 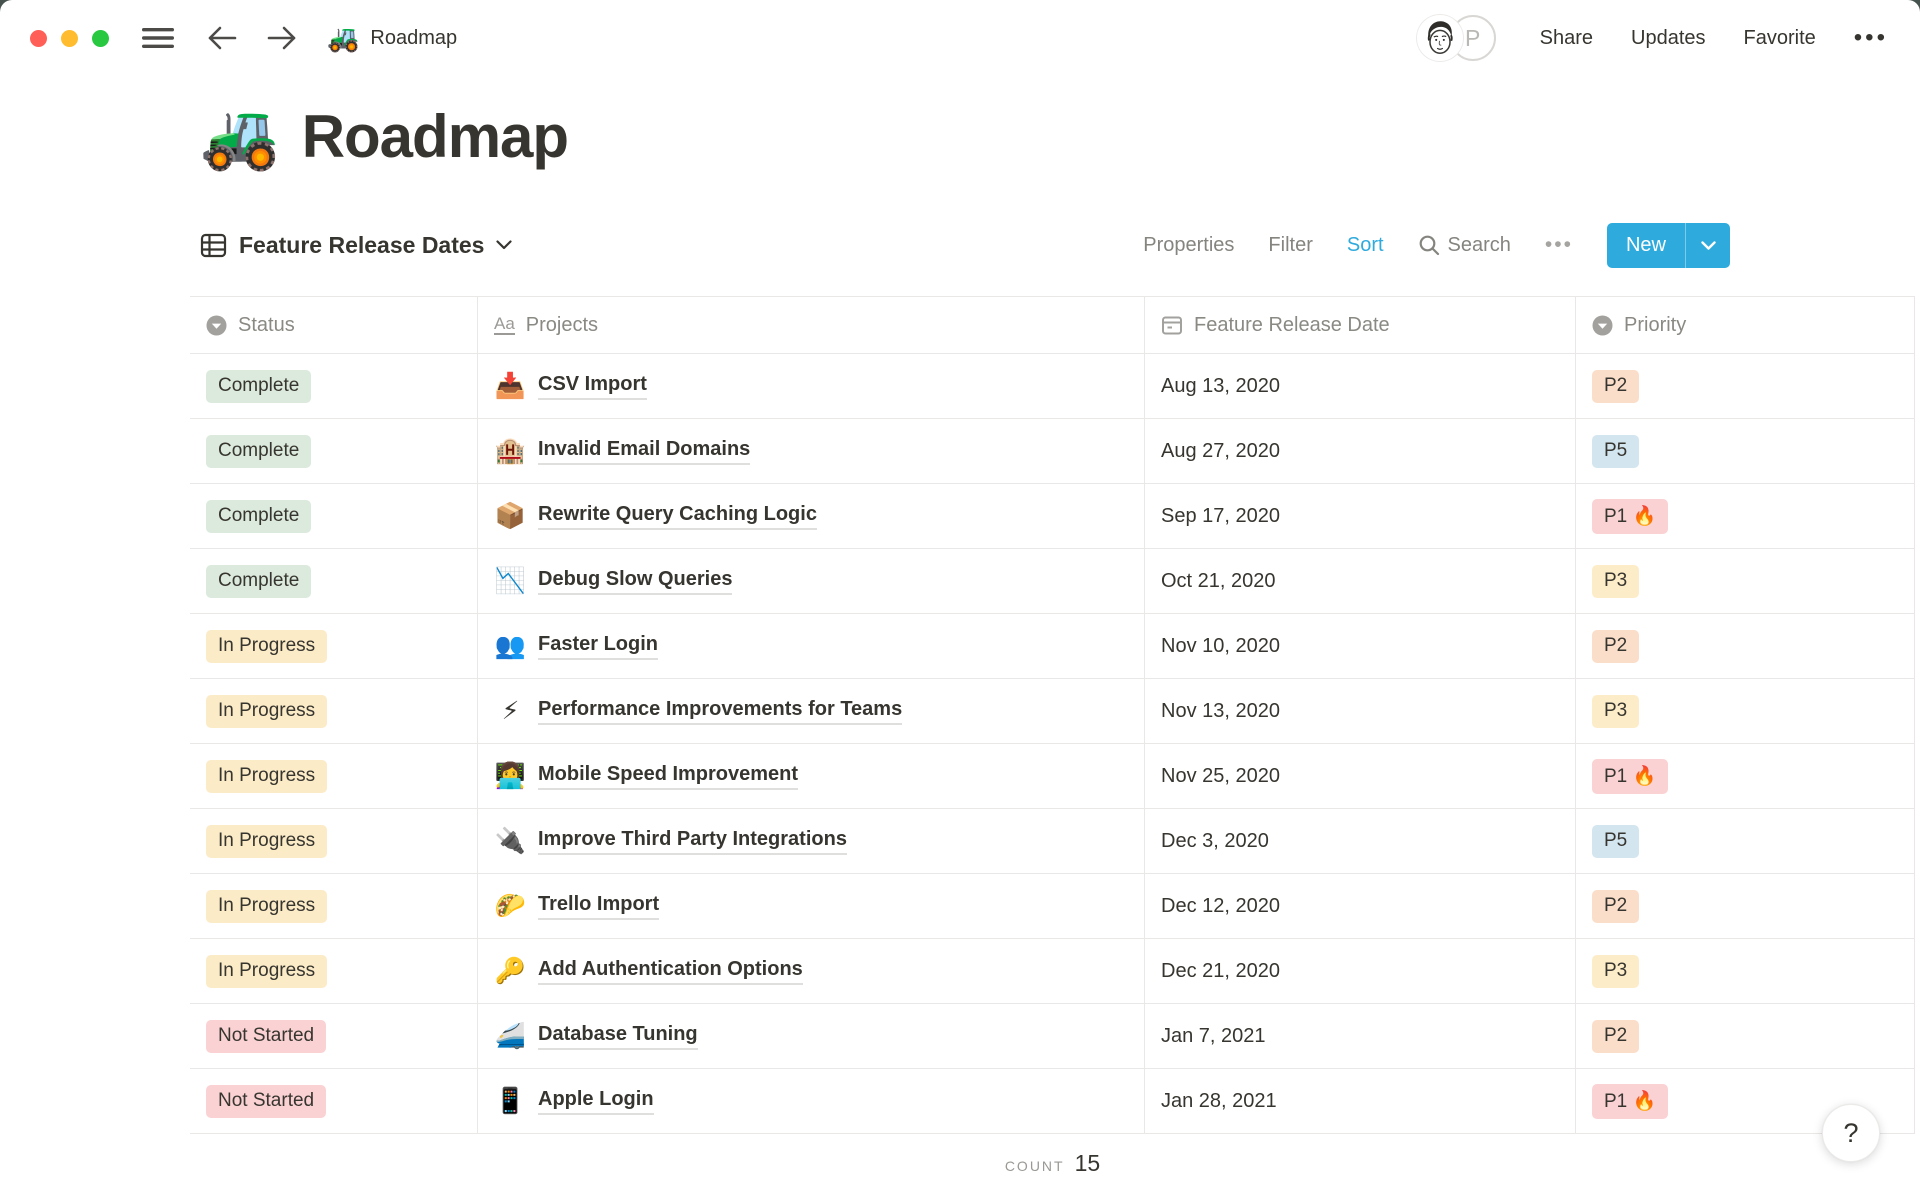 What do you see at coordinates (811, 451) in the screenshot?
I see `project-cell: 🏨 Invalid Email Domains` at bounding box center [811, 451].